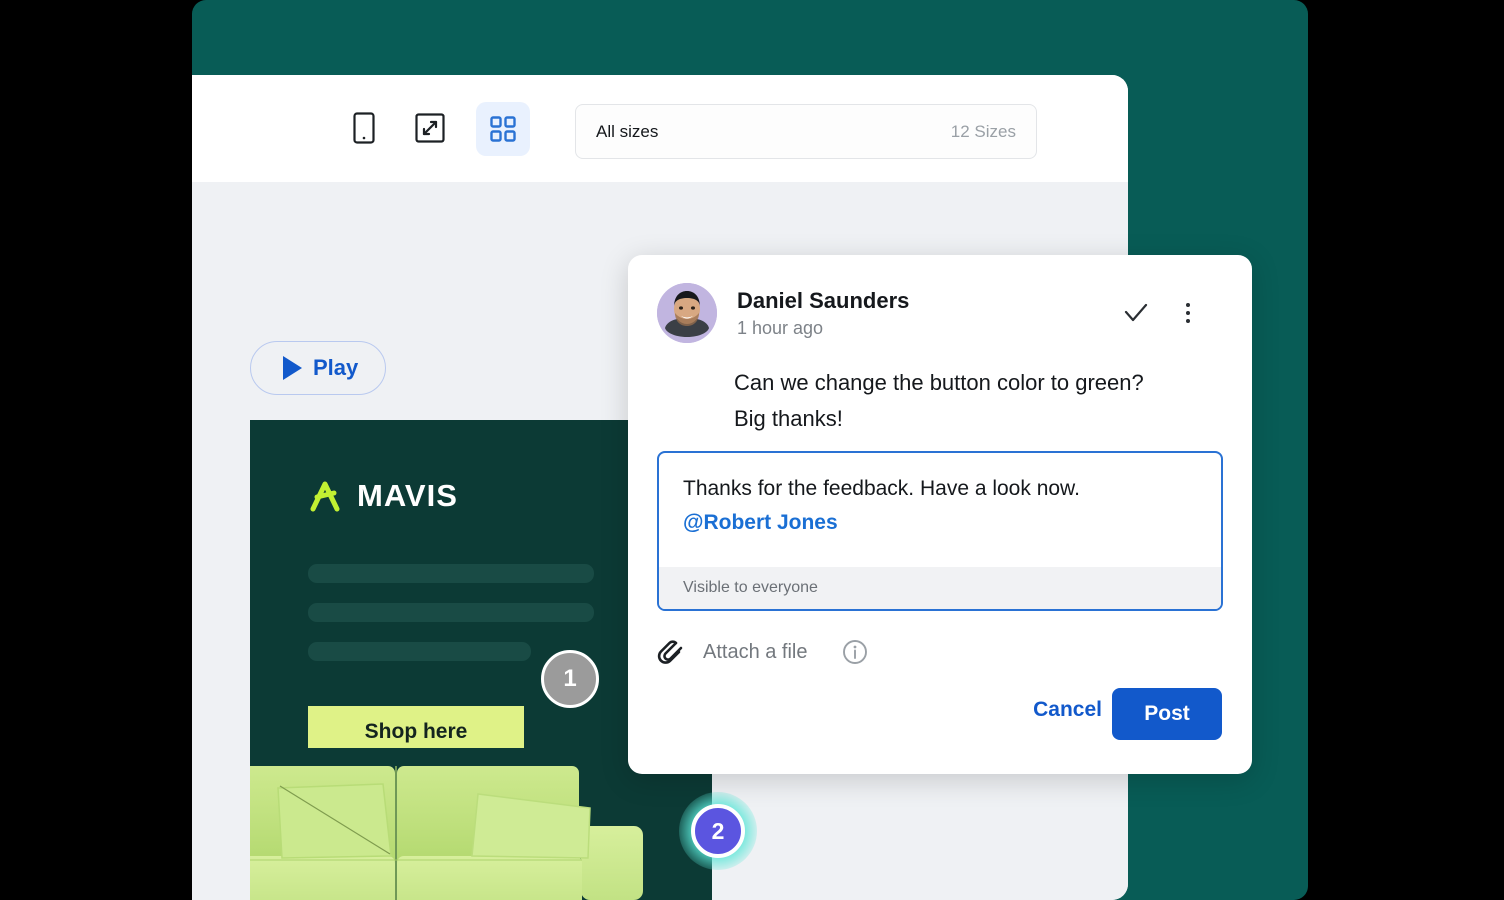  What do you see at coordinates (416, 731) in the screenshot?
I see `shop-here-label: Shop here` at bounding box center [416, 731].